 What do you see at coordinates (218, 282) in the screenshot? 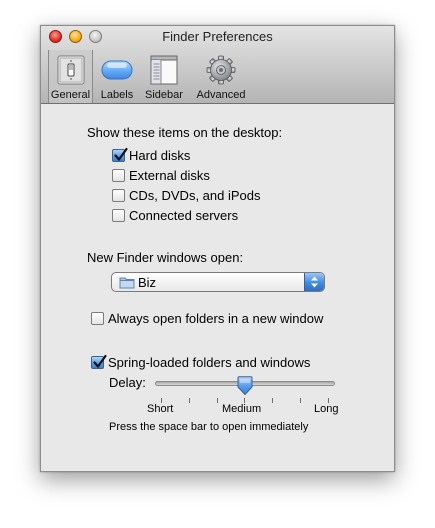
I see `new-window-popup: Biz` at bounding box center [218, 282].